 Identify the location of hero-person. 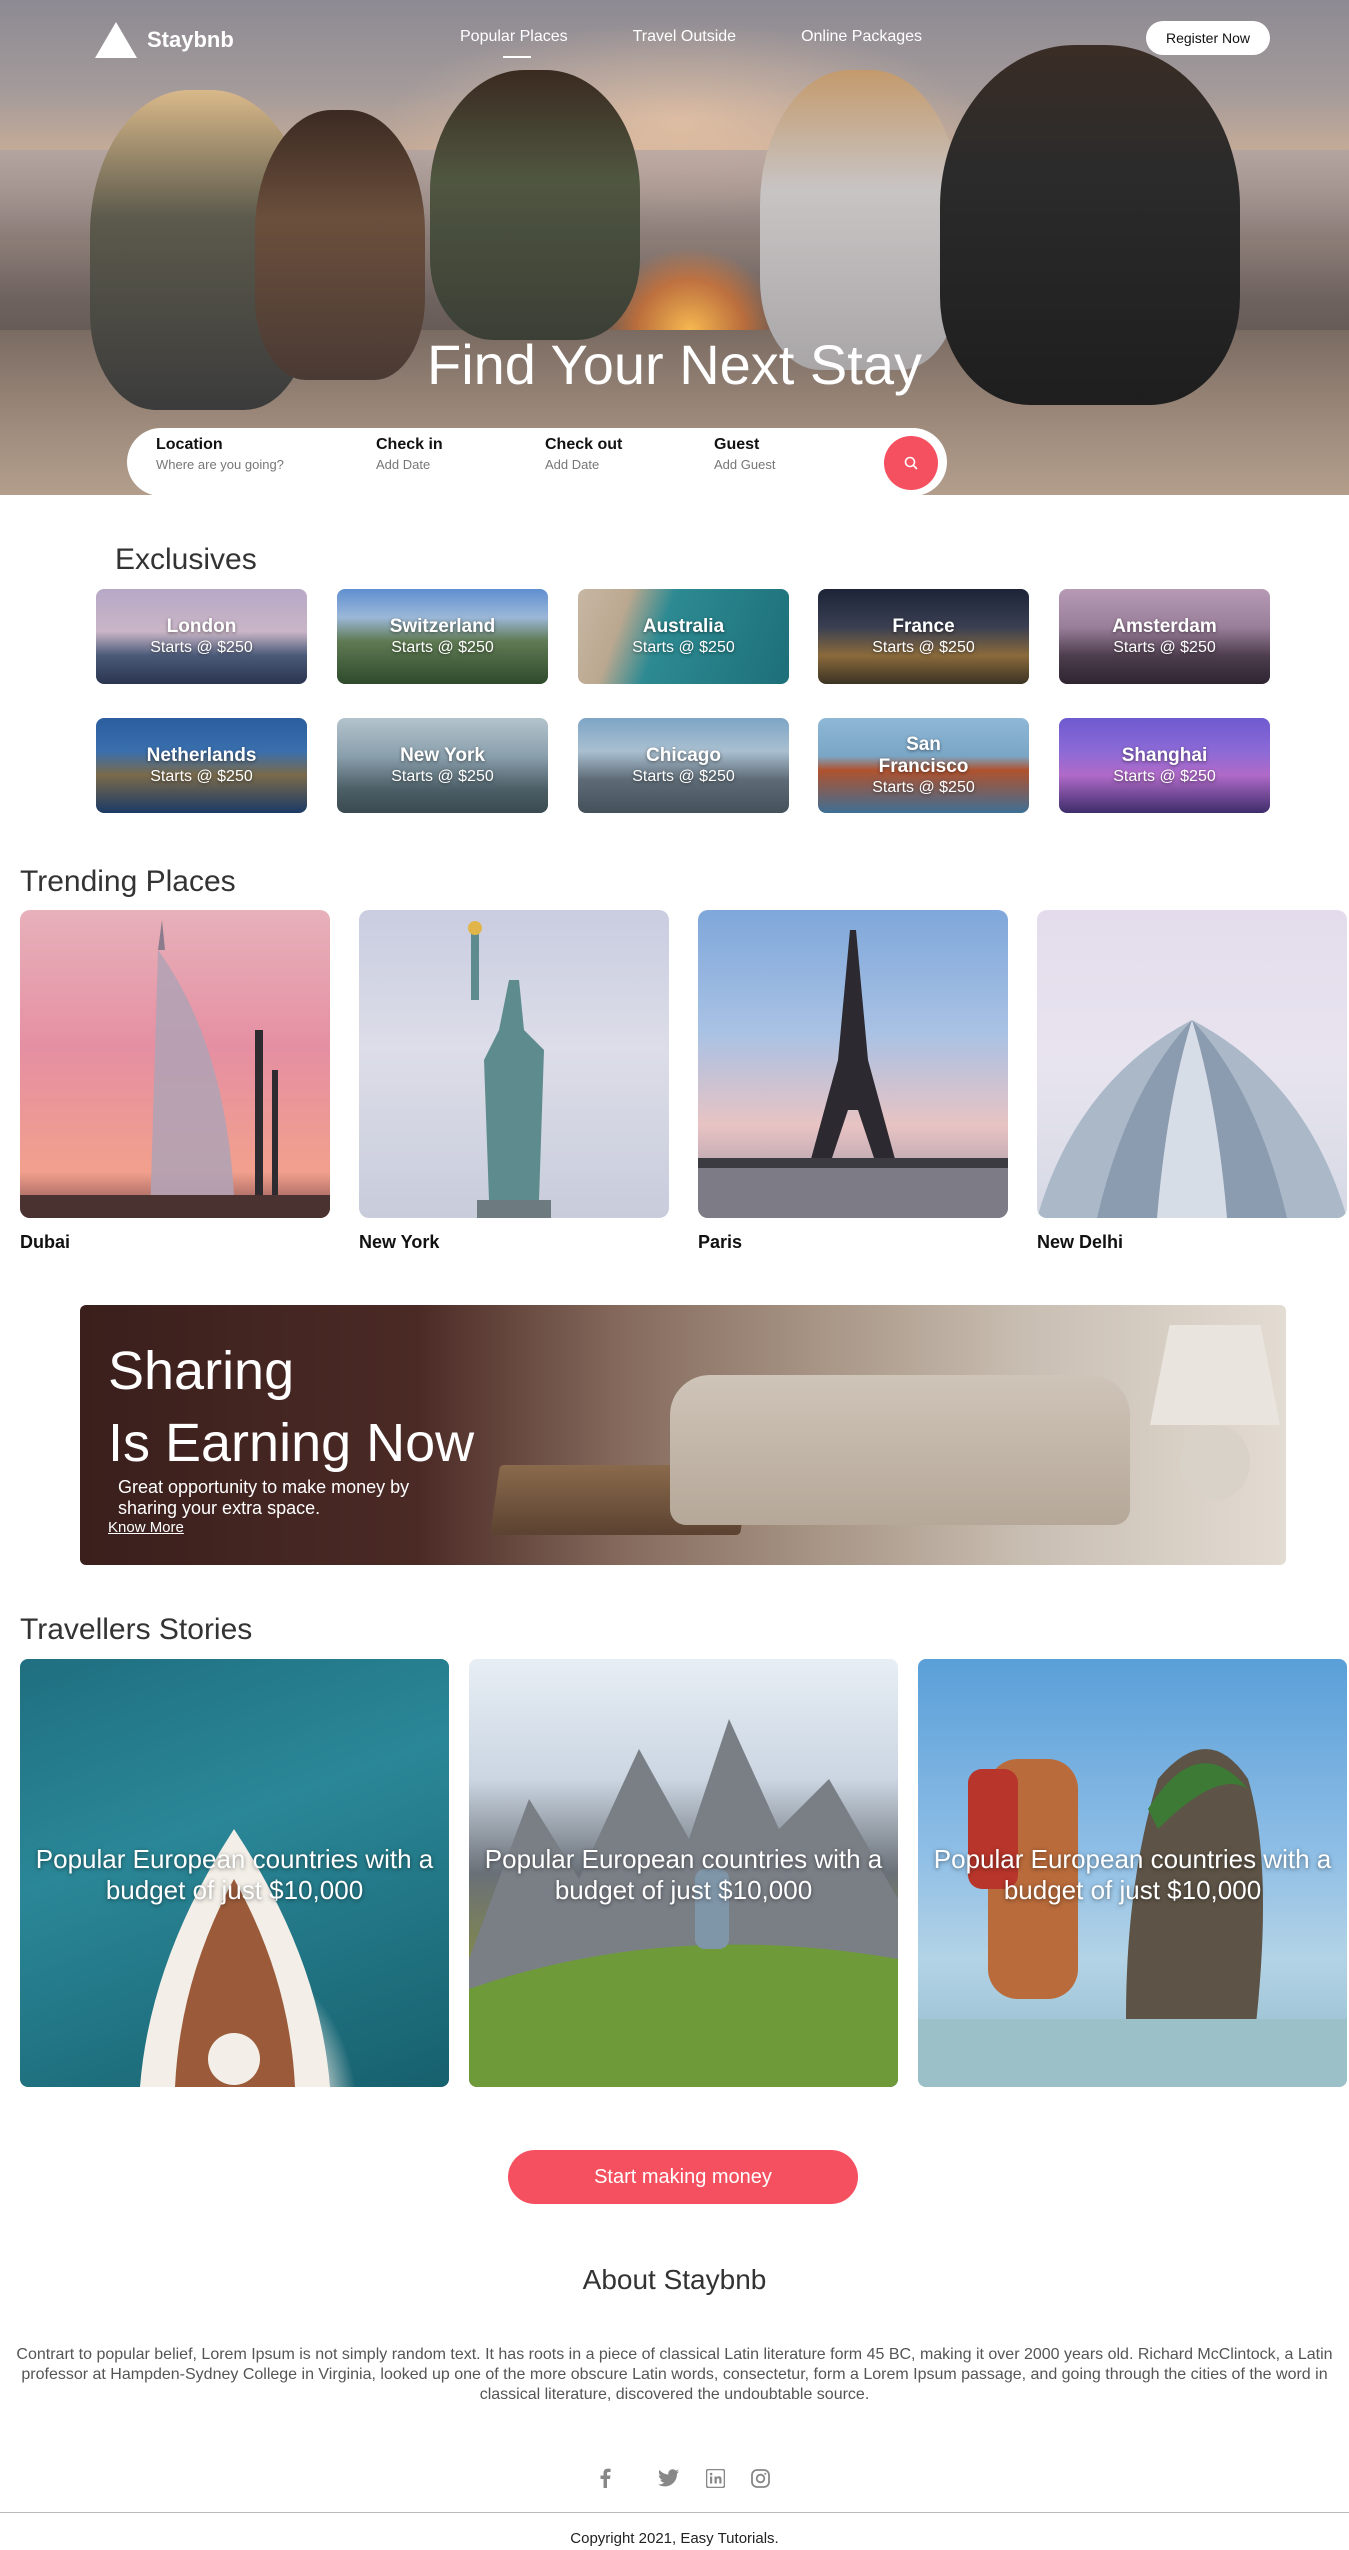
(535, 205).